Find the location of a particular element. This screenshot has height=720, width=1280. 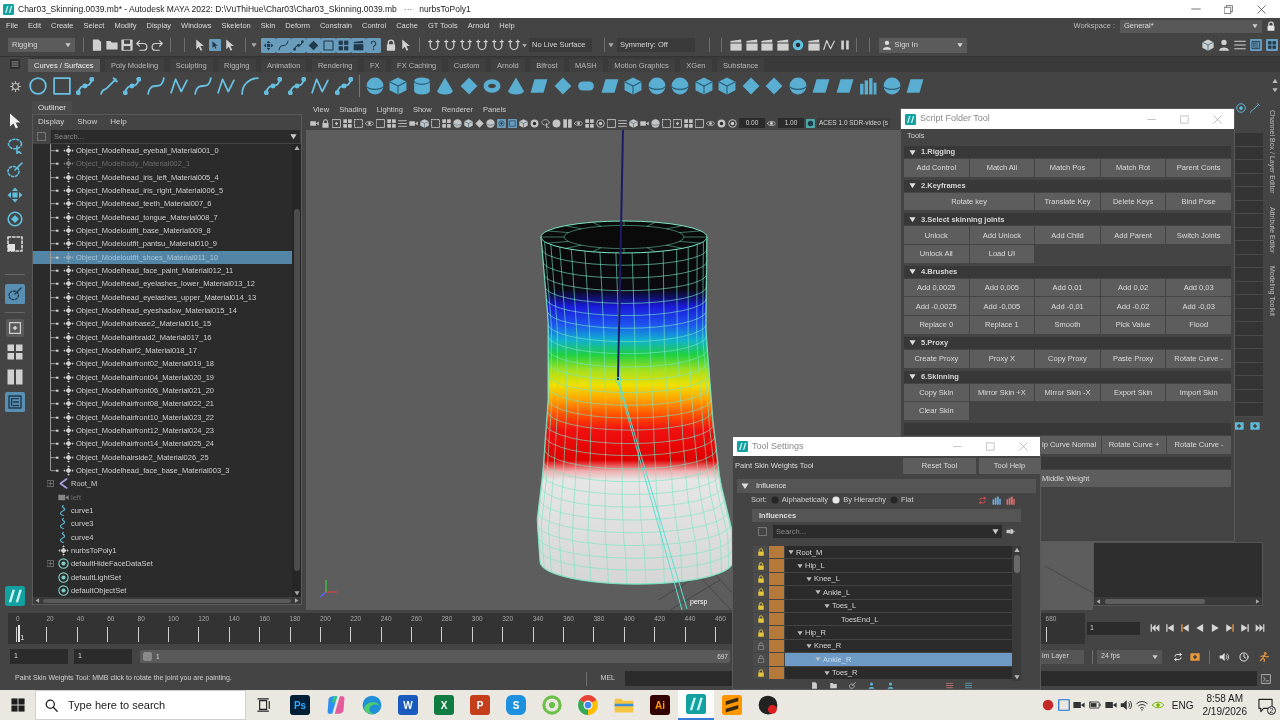

step-back-icon is located at coordinates (1170, 628).